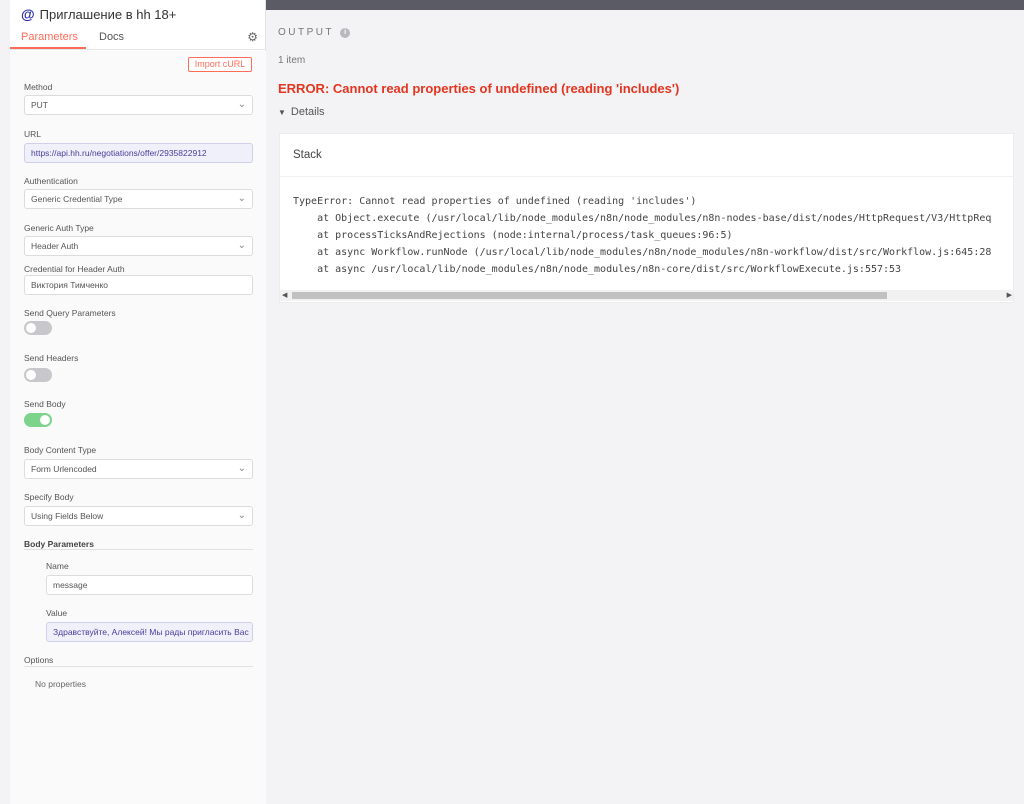 The width and height of the screenshot is (1024, 804). Describe the element at coordinates (138, 246) in the screenshot. I see `generic-auth-type-select: Header Auth ⌄` at that location.